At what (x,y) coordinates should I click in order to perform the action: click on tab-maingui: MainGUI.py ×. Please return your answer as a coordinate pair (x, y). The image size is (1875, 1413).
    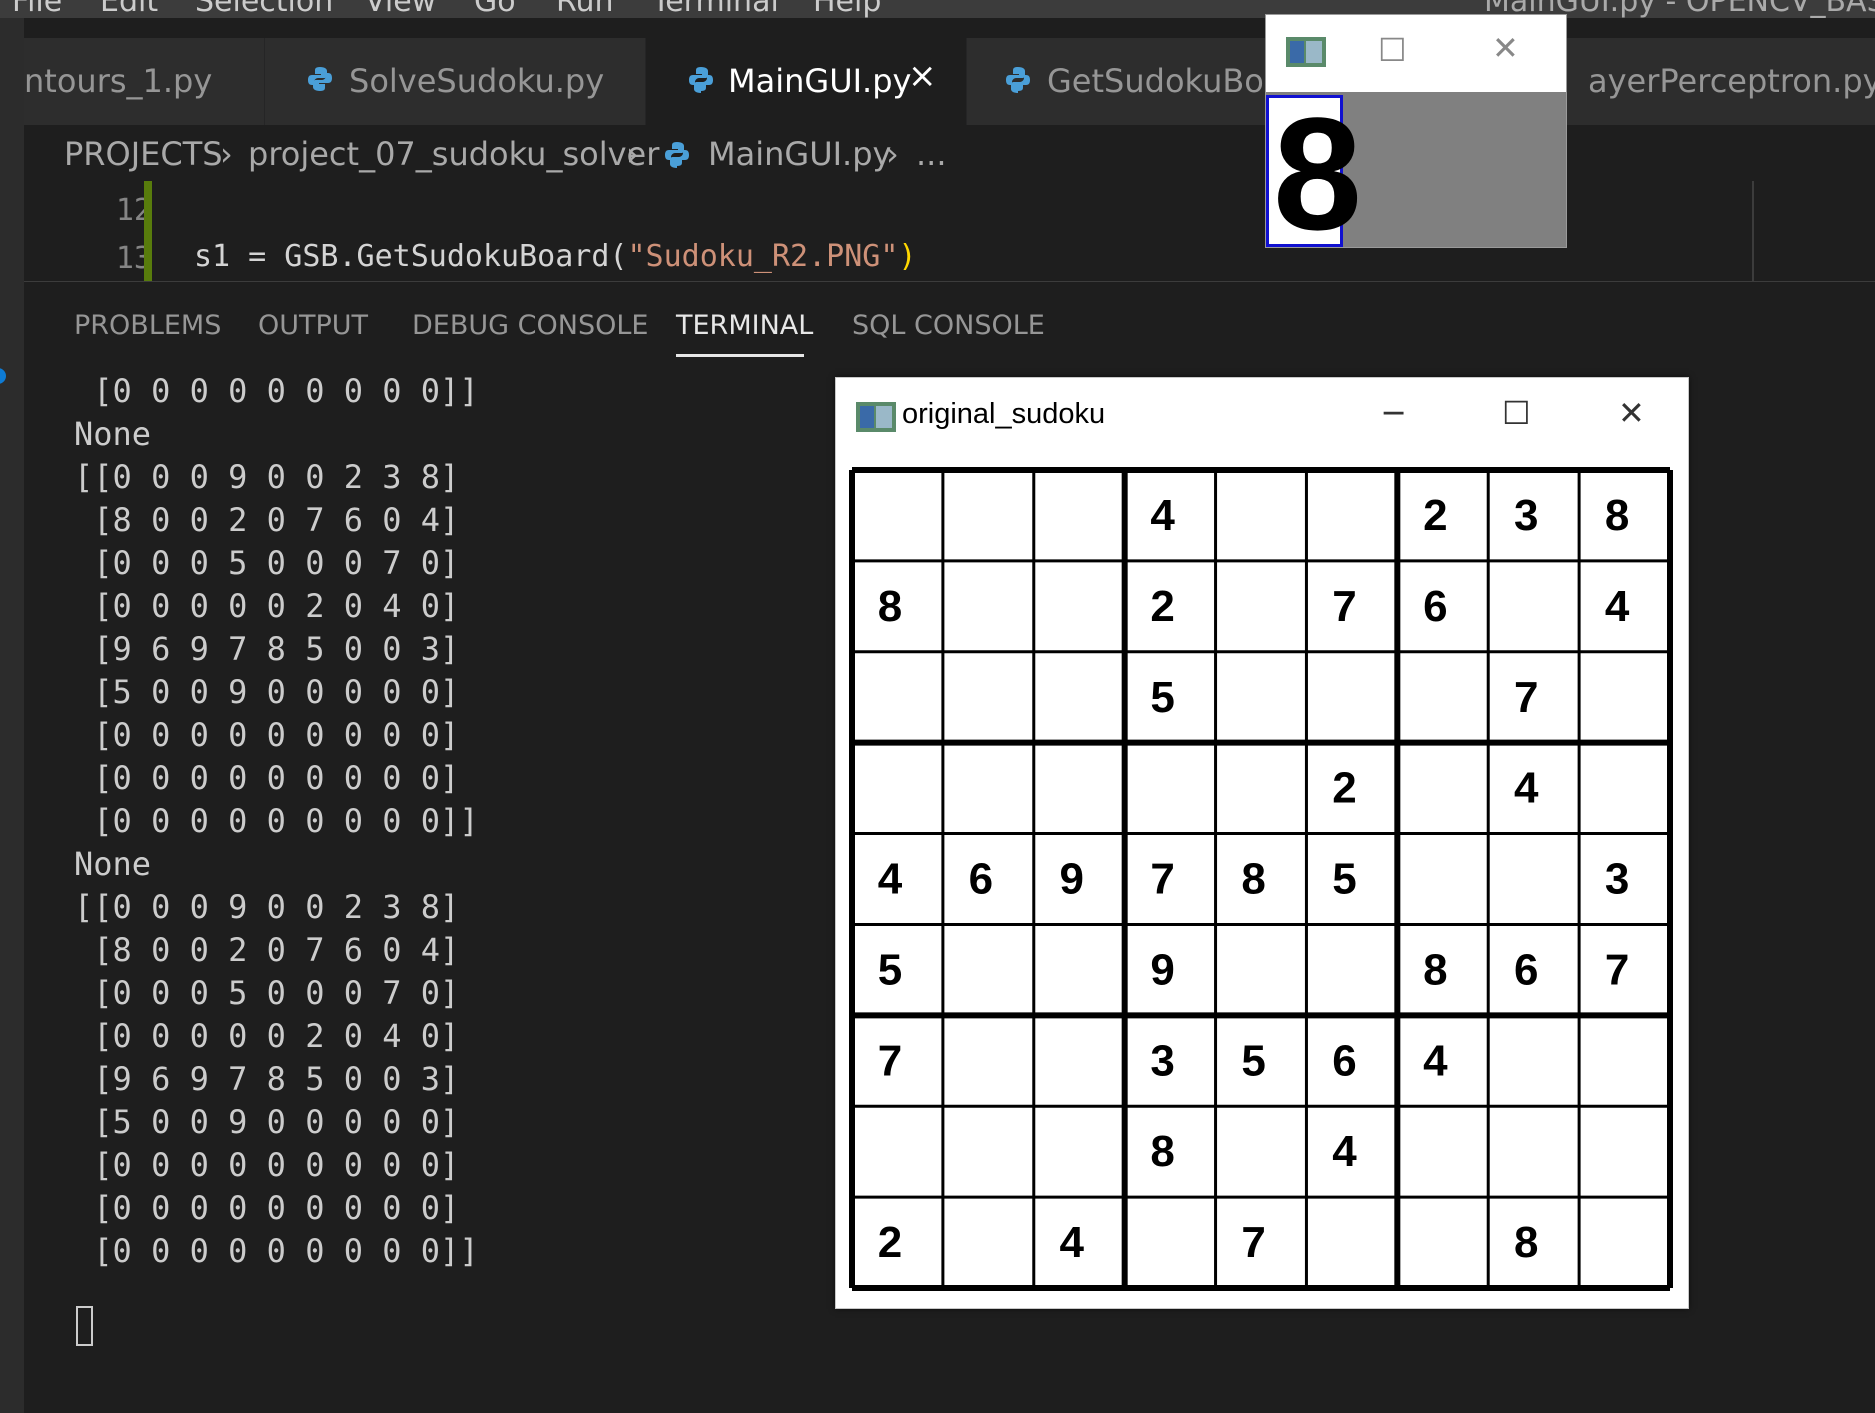
    Looking at the image, I should click on (806, 81).